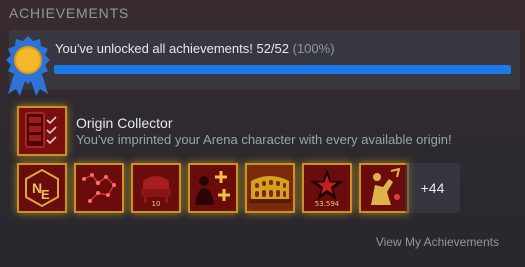 This screenshot has height=267, width=525. I want to click on colosseum-icon, so click(270, 188).